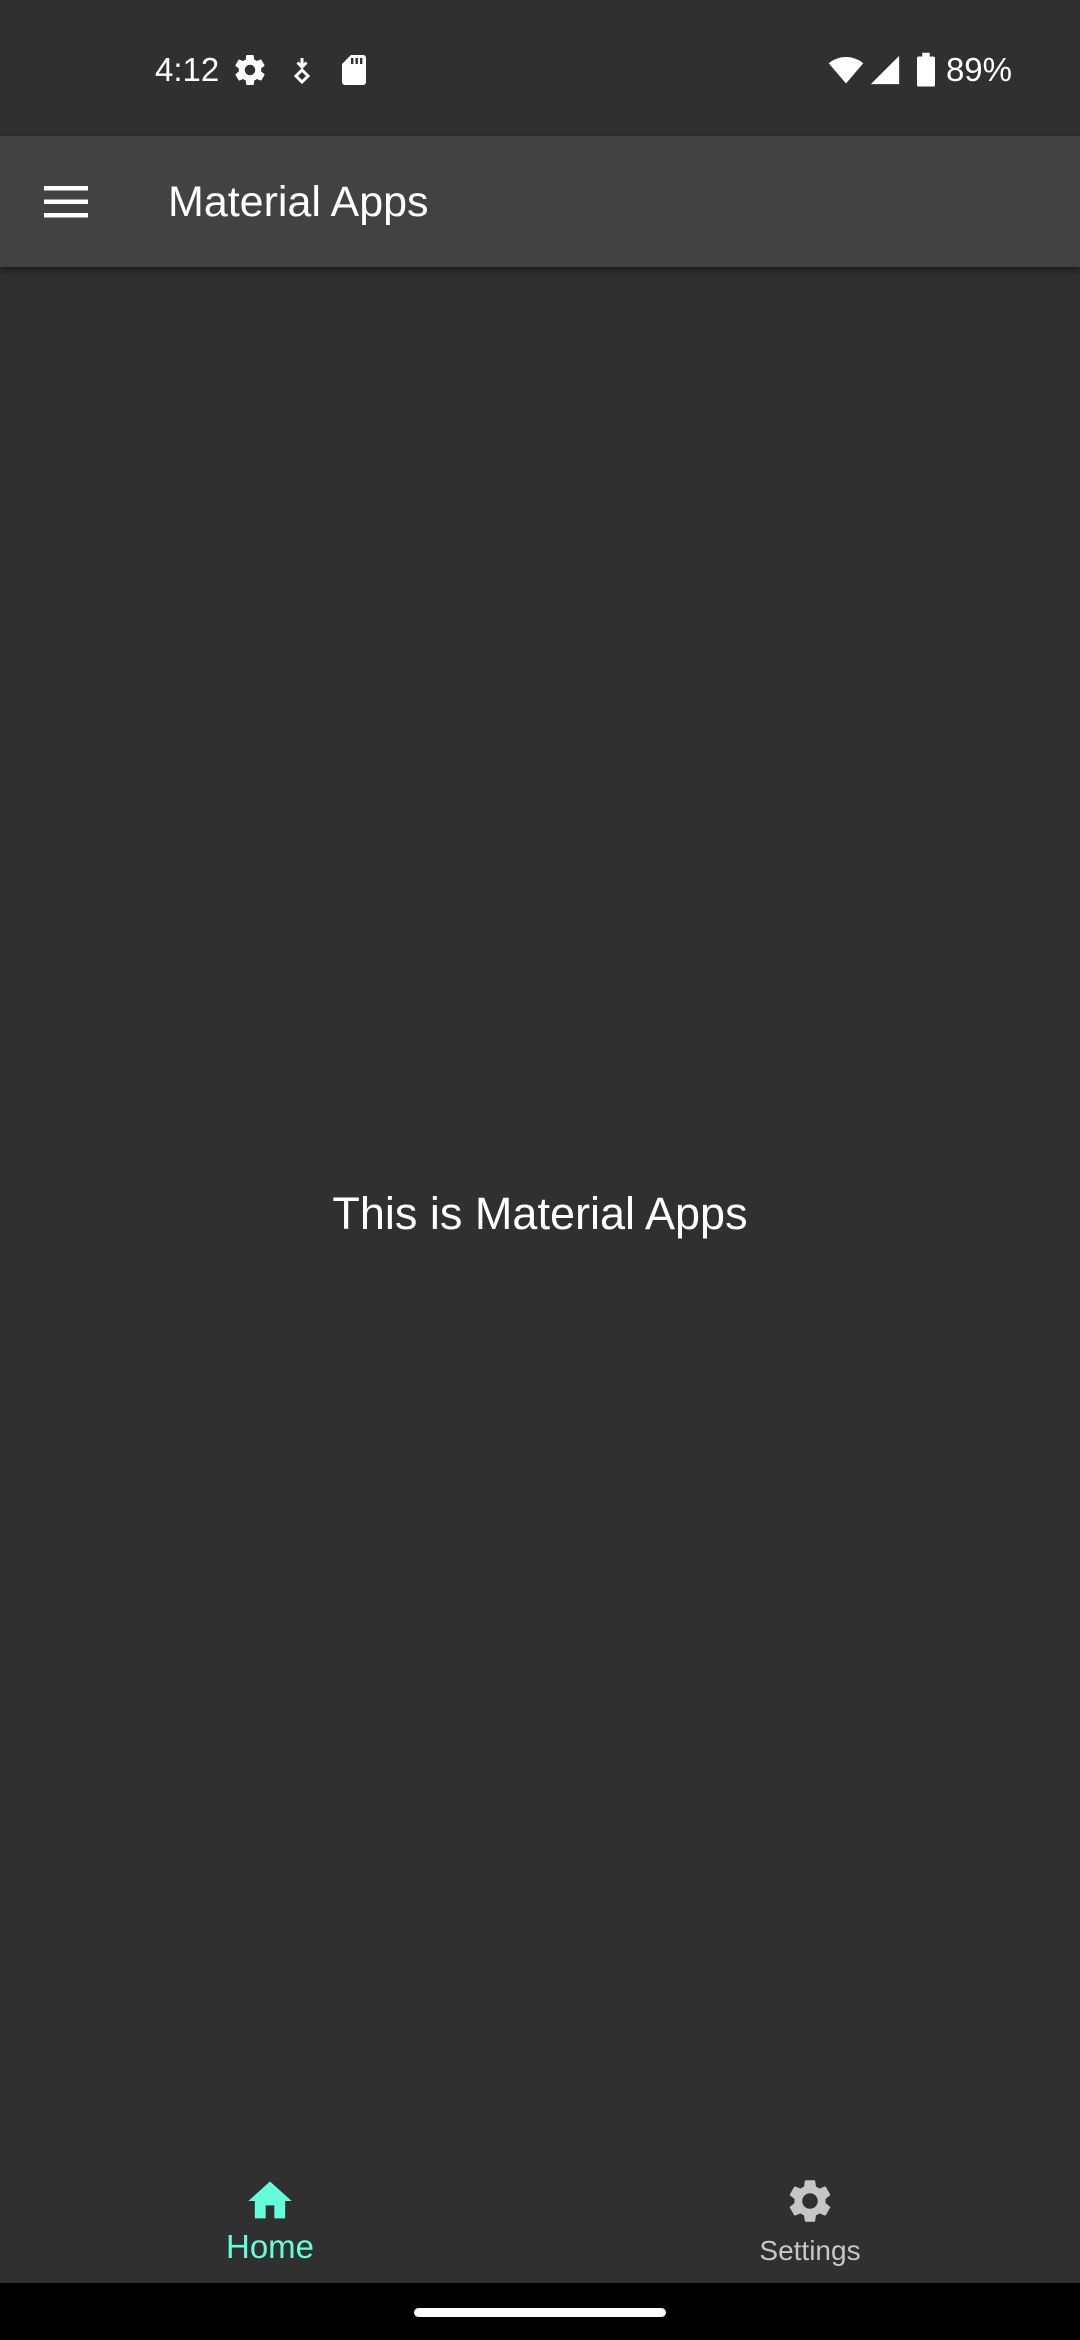 This screenshot has width=1080, height=2340. I want to click on center-message: This is Material Apps, so click(540, 1213).